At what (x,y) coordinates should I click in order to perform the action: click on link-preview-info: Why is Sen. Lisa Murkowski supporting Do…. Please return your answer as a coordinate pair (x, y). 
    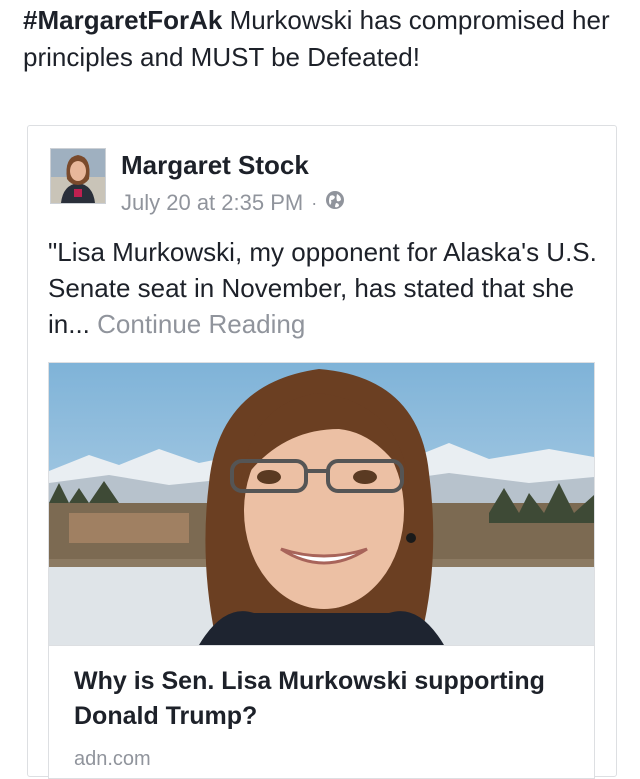
    Looking at the image, I should click on (321, 711).